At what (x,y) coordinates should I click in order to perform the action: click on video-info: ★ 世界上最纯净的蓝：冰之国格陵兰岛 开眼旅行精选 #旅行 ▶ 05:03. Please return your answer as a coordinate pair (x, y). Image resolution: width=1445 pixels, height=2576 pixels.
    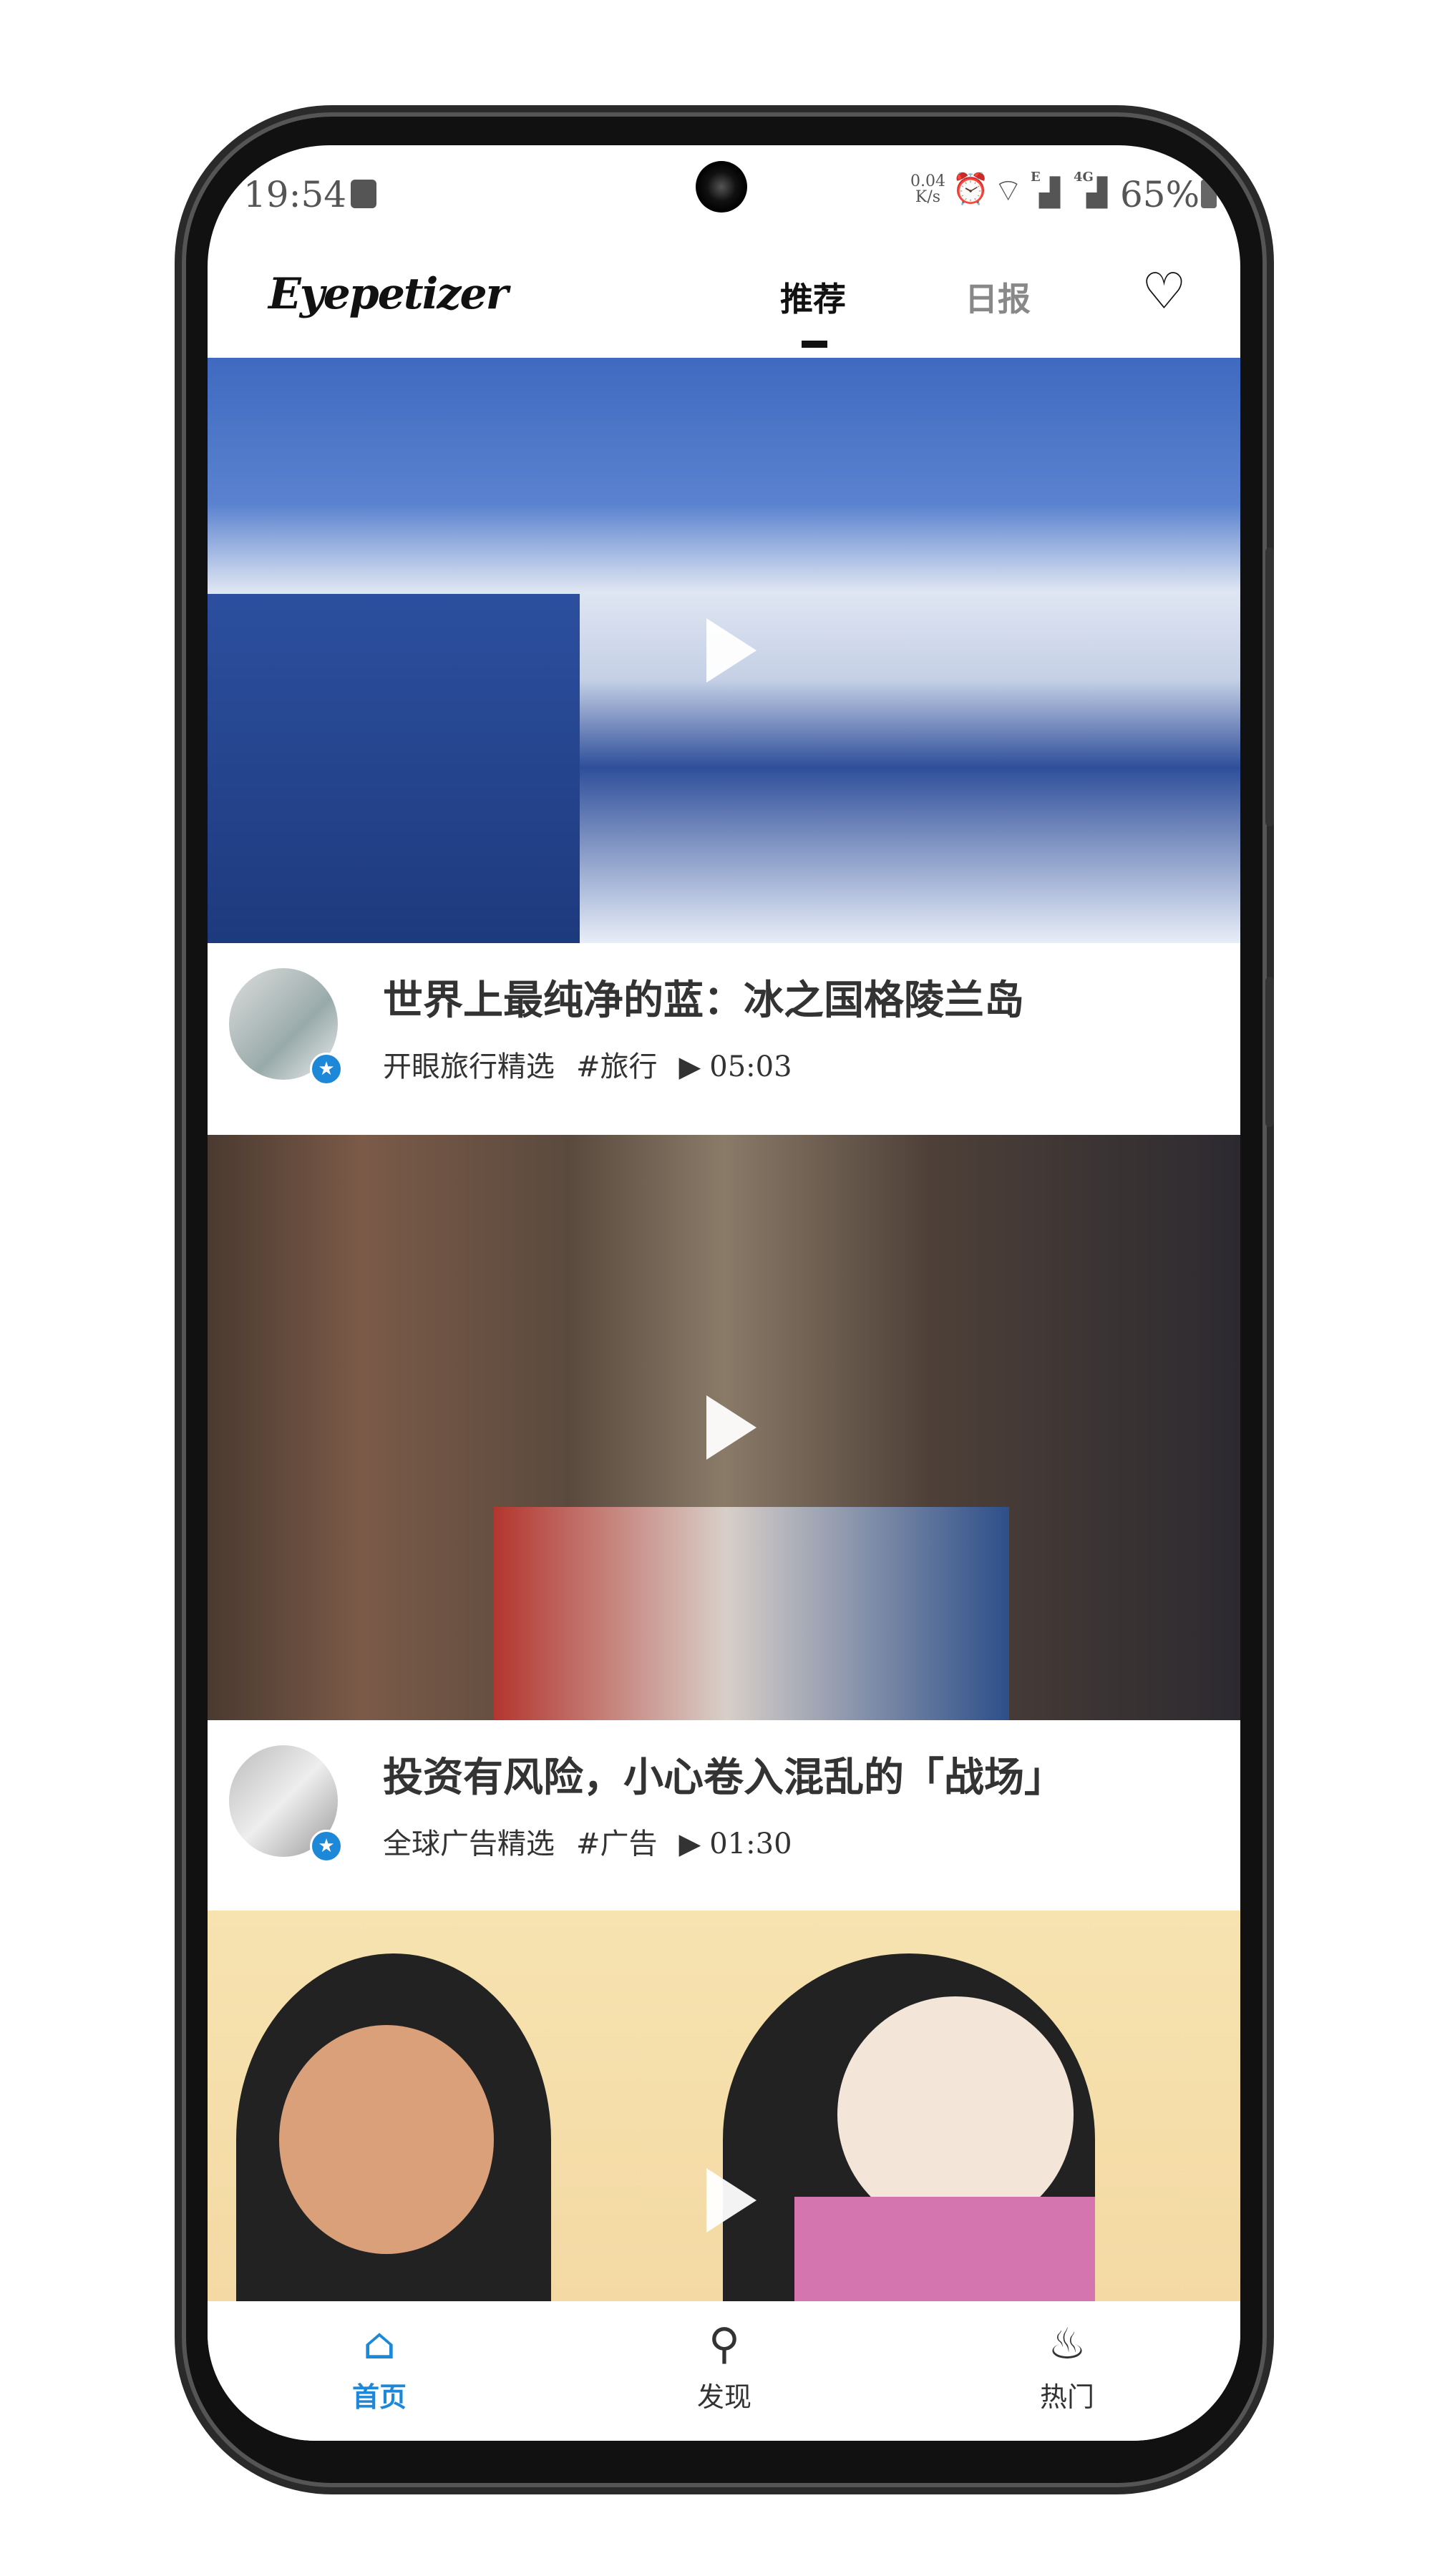
    Looking at the image, I should click on (724, 1039).